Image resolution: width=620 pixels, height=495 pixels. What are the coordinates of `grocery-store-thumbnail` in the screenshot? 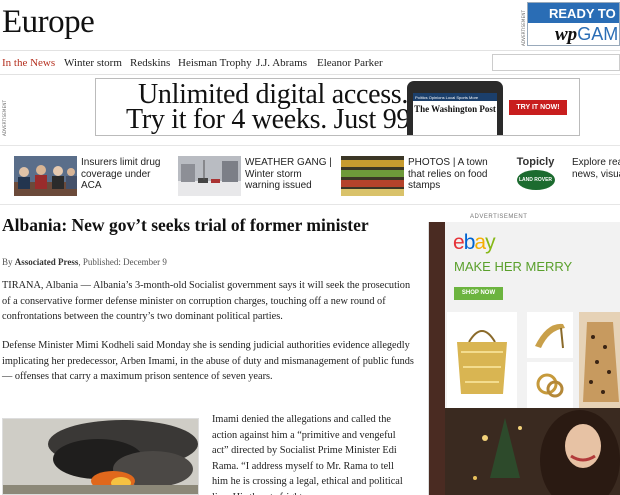 It's located at (372, 176).